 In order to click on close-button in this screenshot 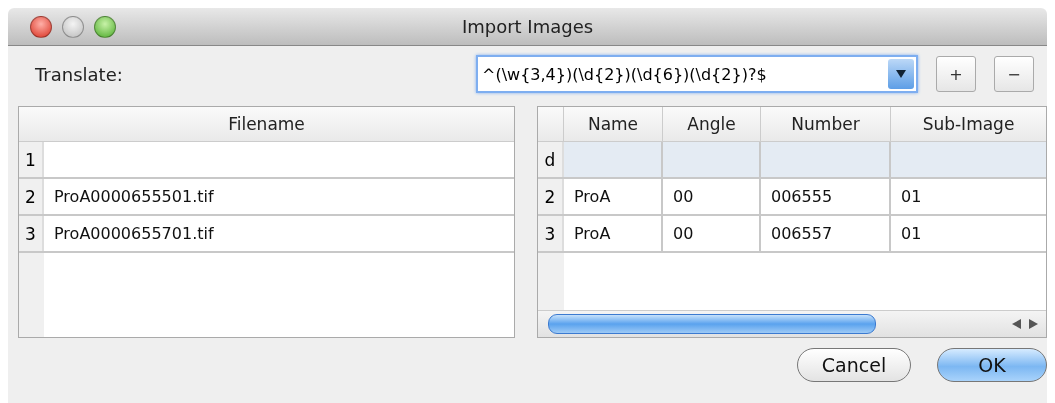, I will do `click(41, 26)`.